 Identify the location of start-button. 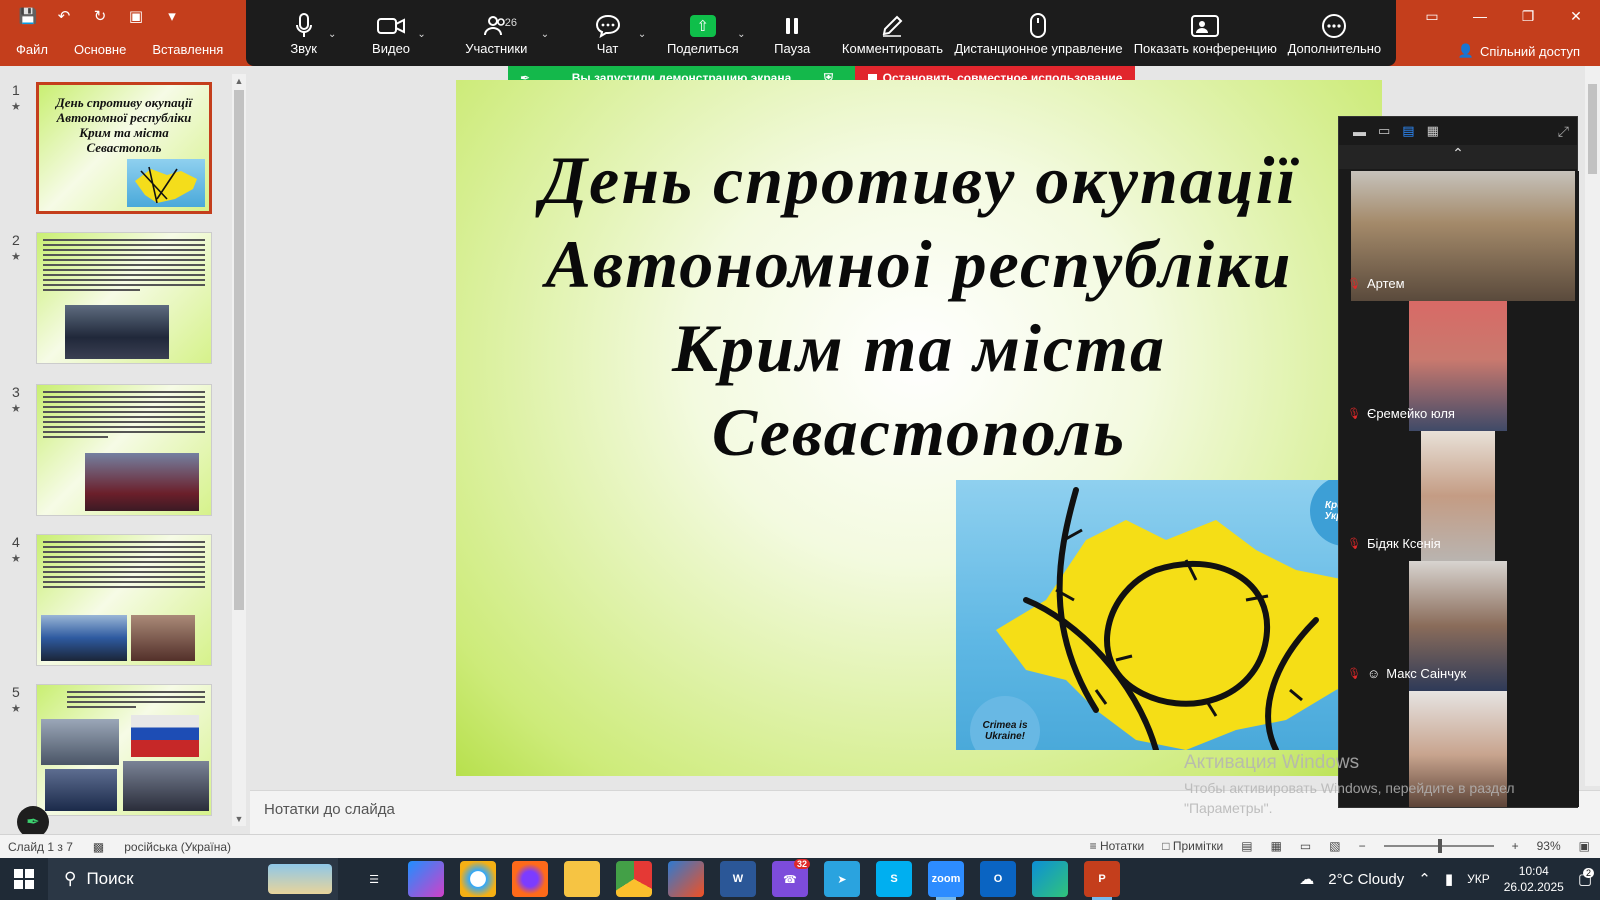
(24, 879).